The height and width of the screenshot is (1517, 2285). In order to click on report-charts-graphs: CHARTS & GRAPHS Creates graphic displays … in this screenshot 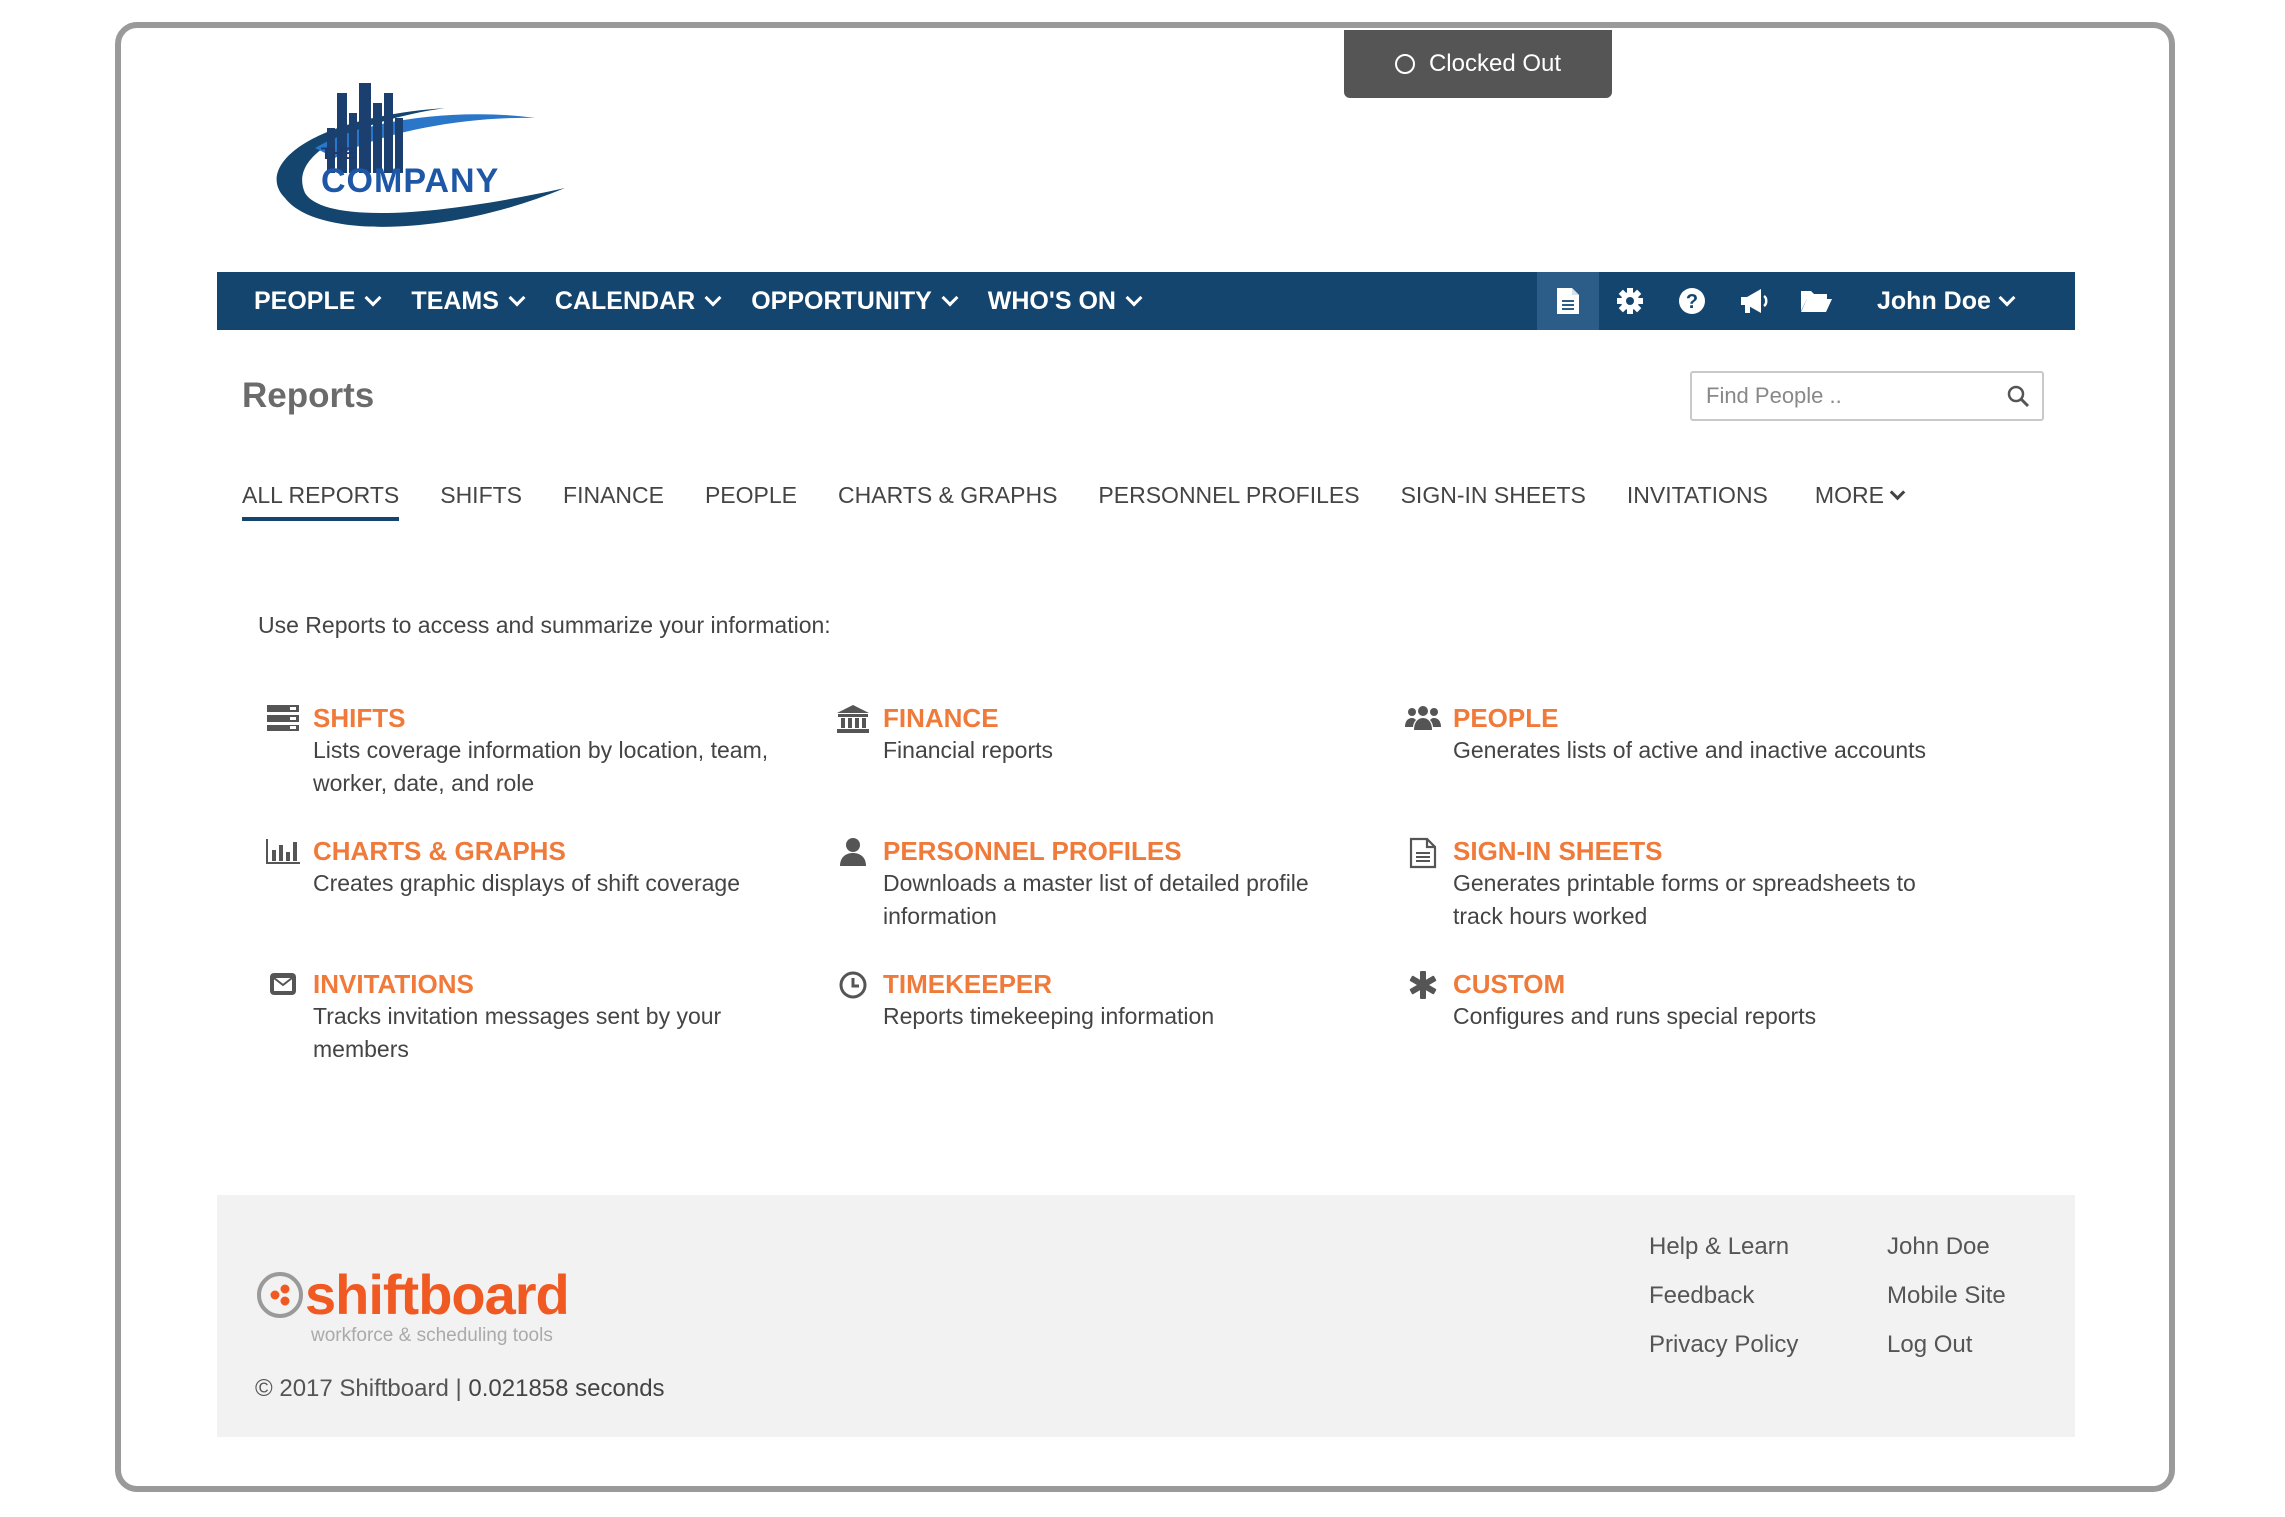, I will do `click(538, 867)`.